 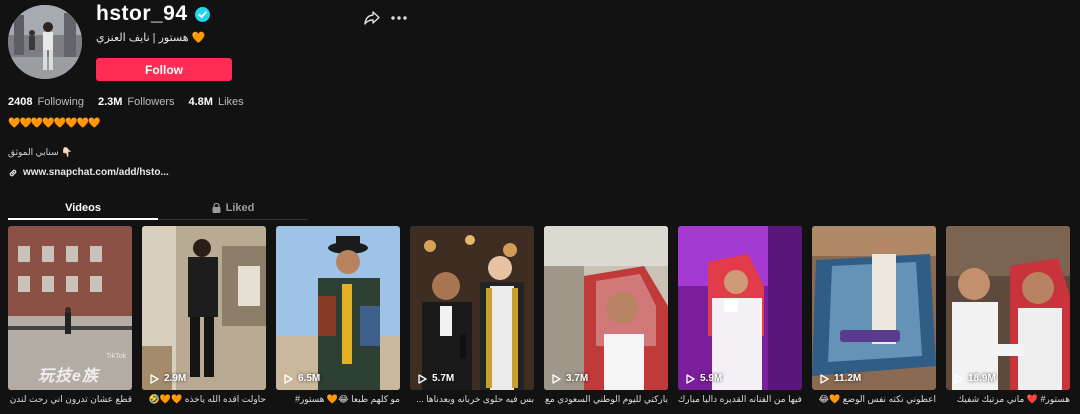 I want to click on video-views: 5.7M, so click(x=436, y=378).